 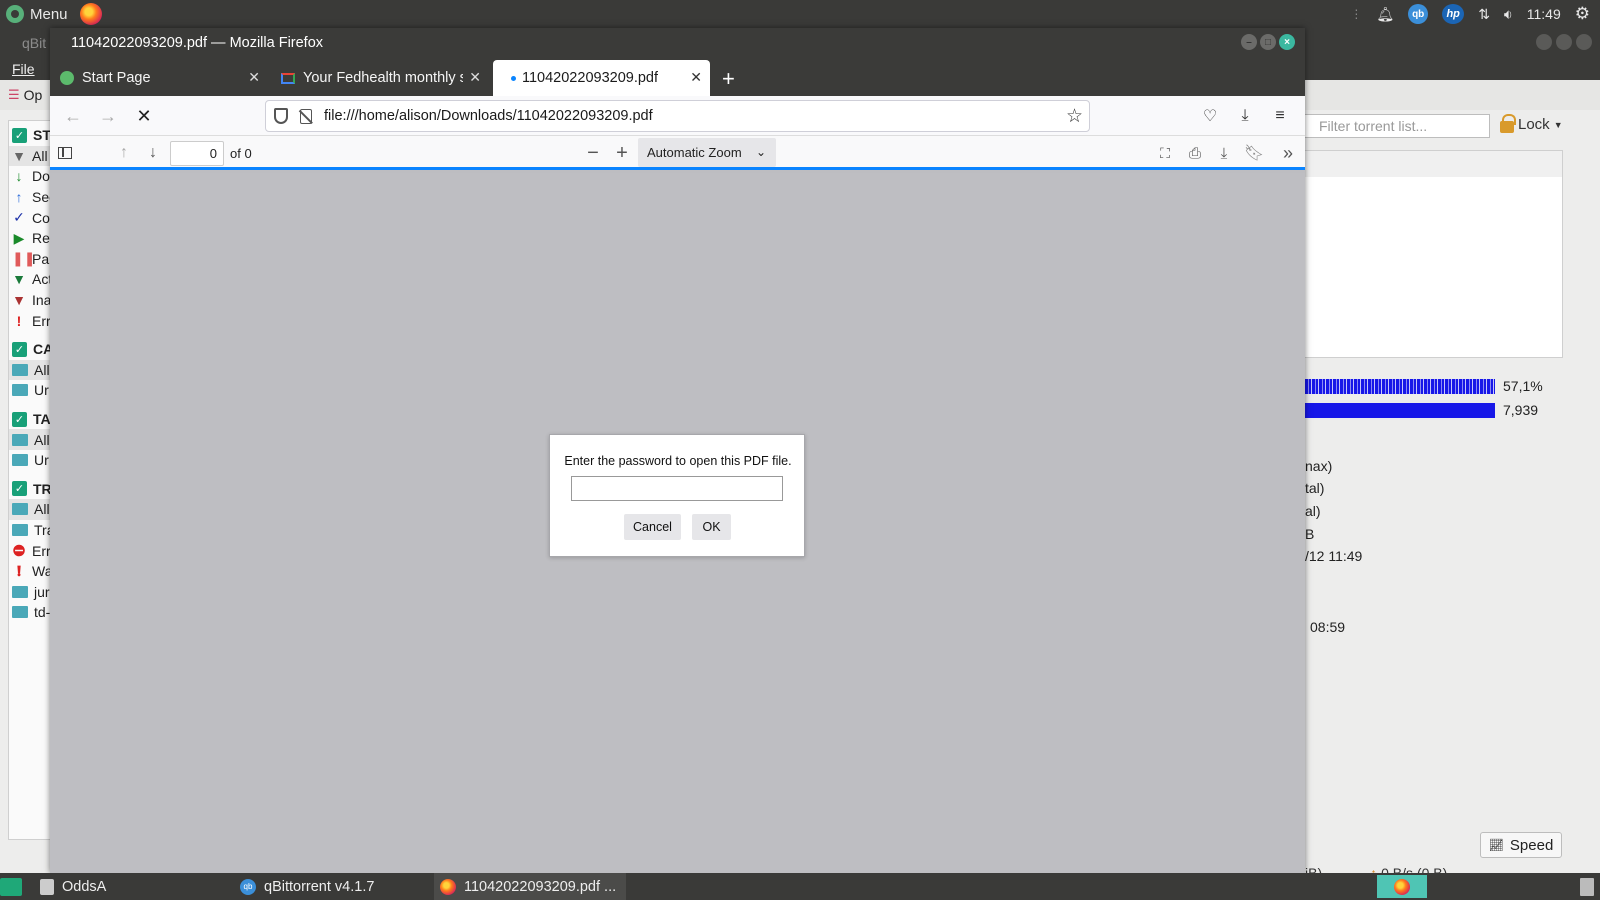 I want to click on qbittorrent-tray-icon: qb, so click(x=1418, y=14).